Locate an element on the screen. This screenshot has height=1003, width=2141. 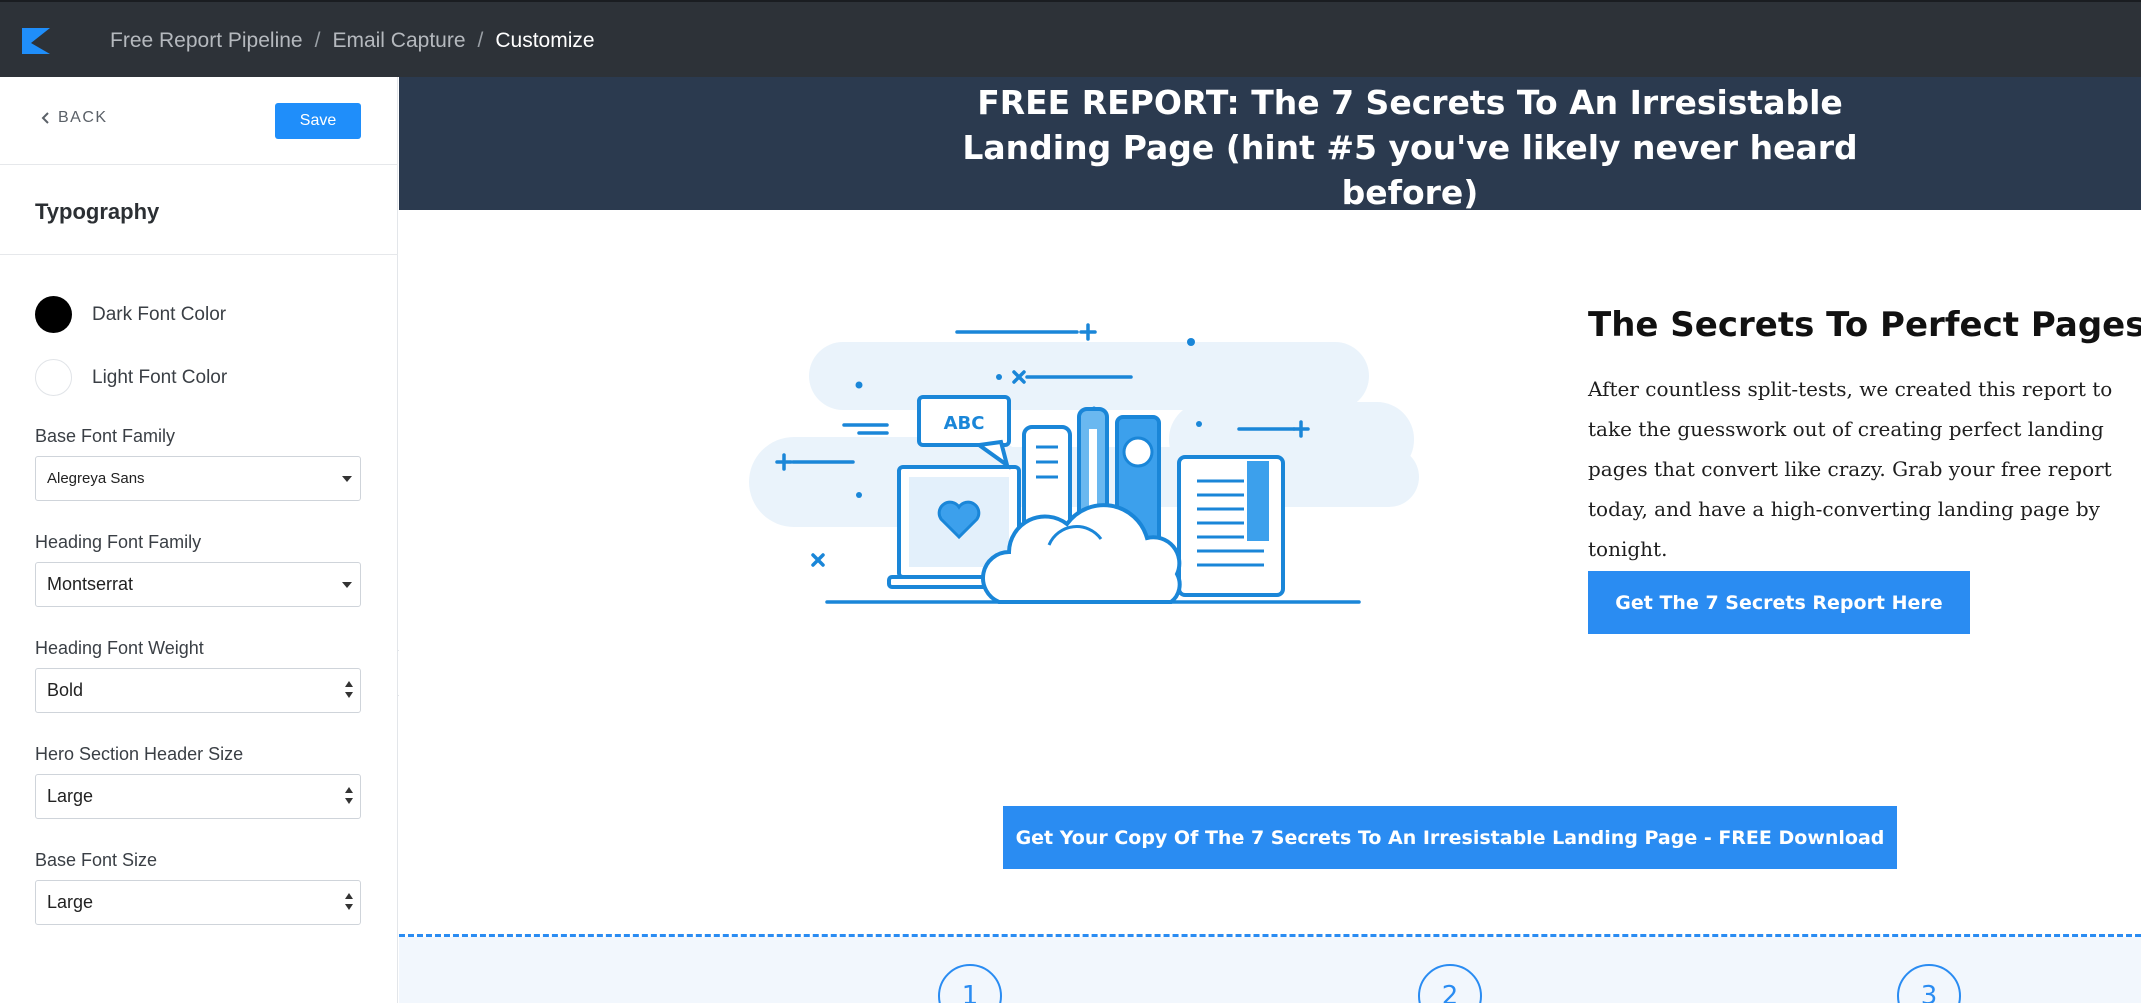
hero-header-size-value: Large is located at coordinates (70, 796).